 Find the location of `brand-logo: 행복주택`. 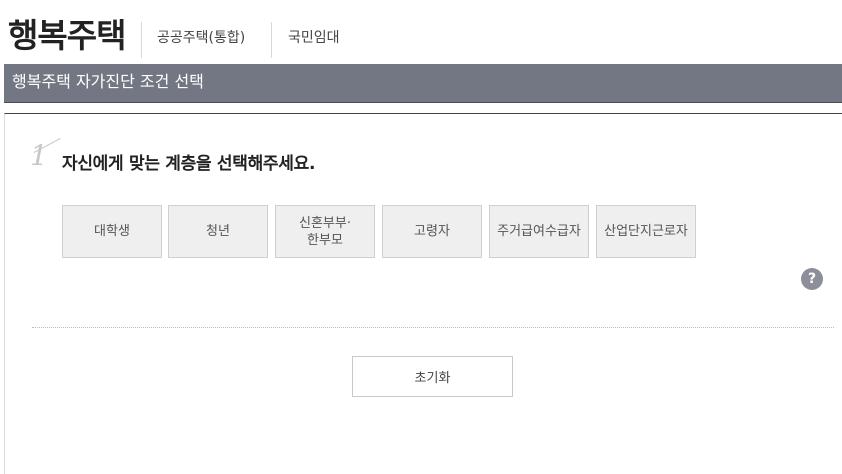

brand-logo: 행복주택 is located at coordinates (67, 36).